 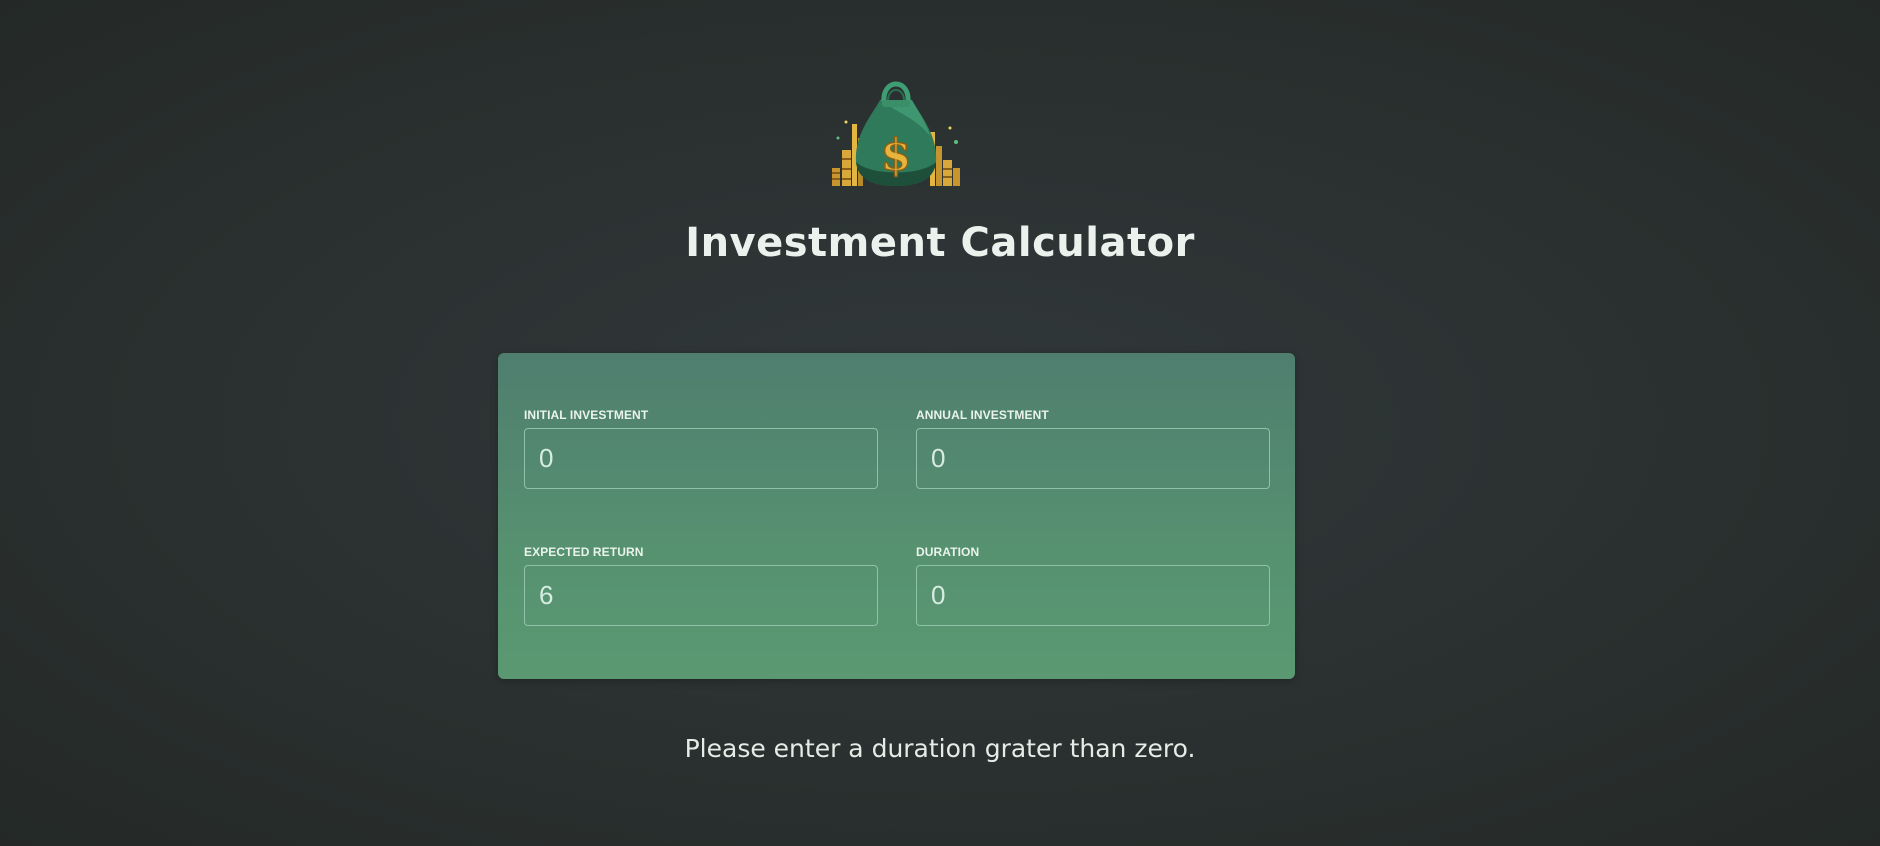 What do you see at coordinates (701, 595) in the screenshot?
I see `expected-return-input` at bounding box center [701, 595].